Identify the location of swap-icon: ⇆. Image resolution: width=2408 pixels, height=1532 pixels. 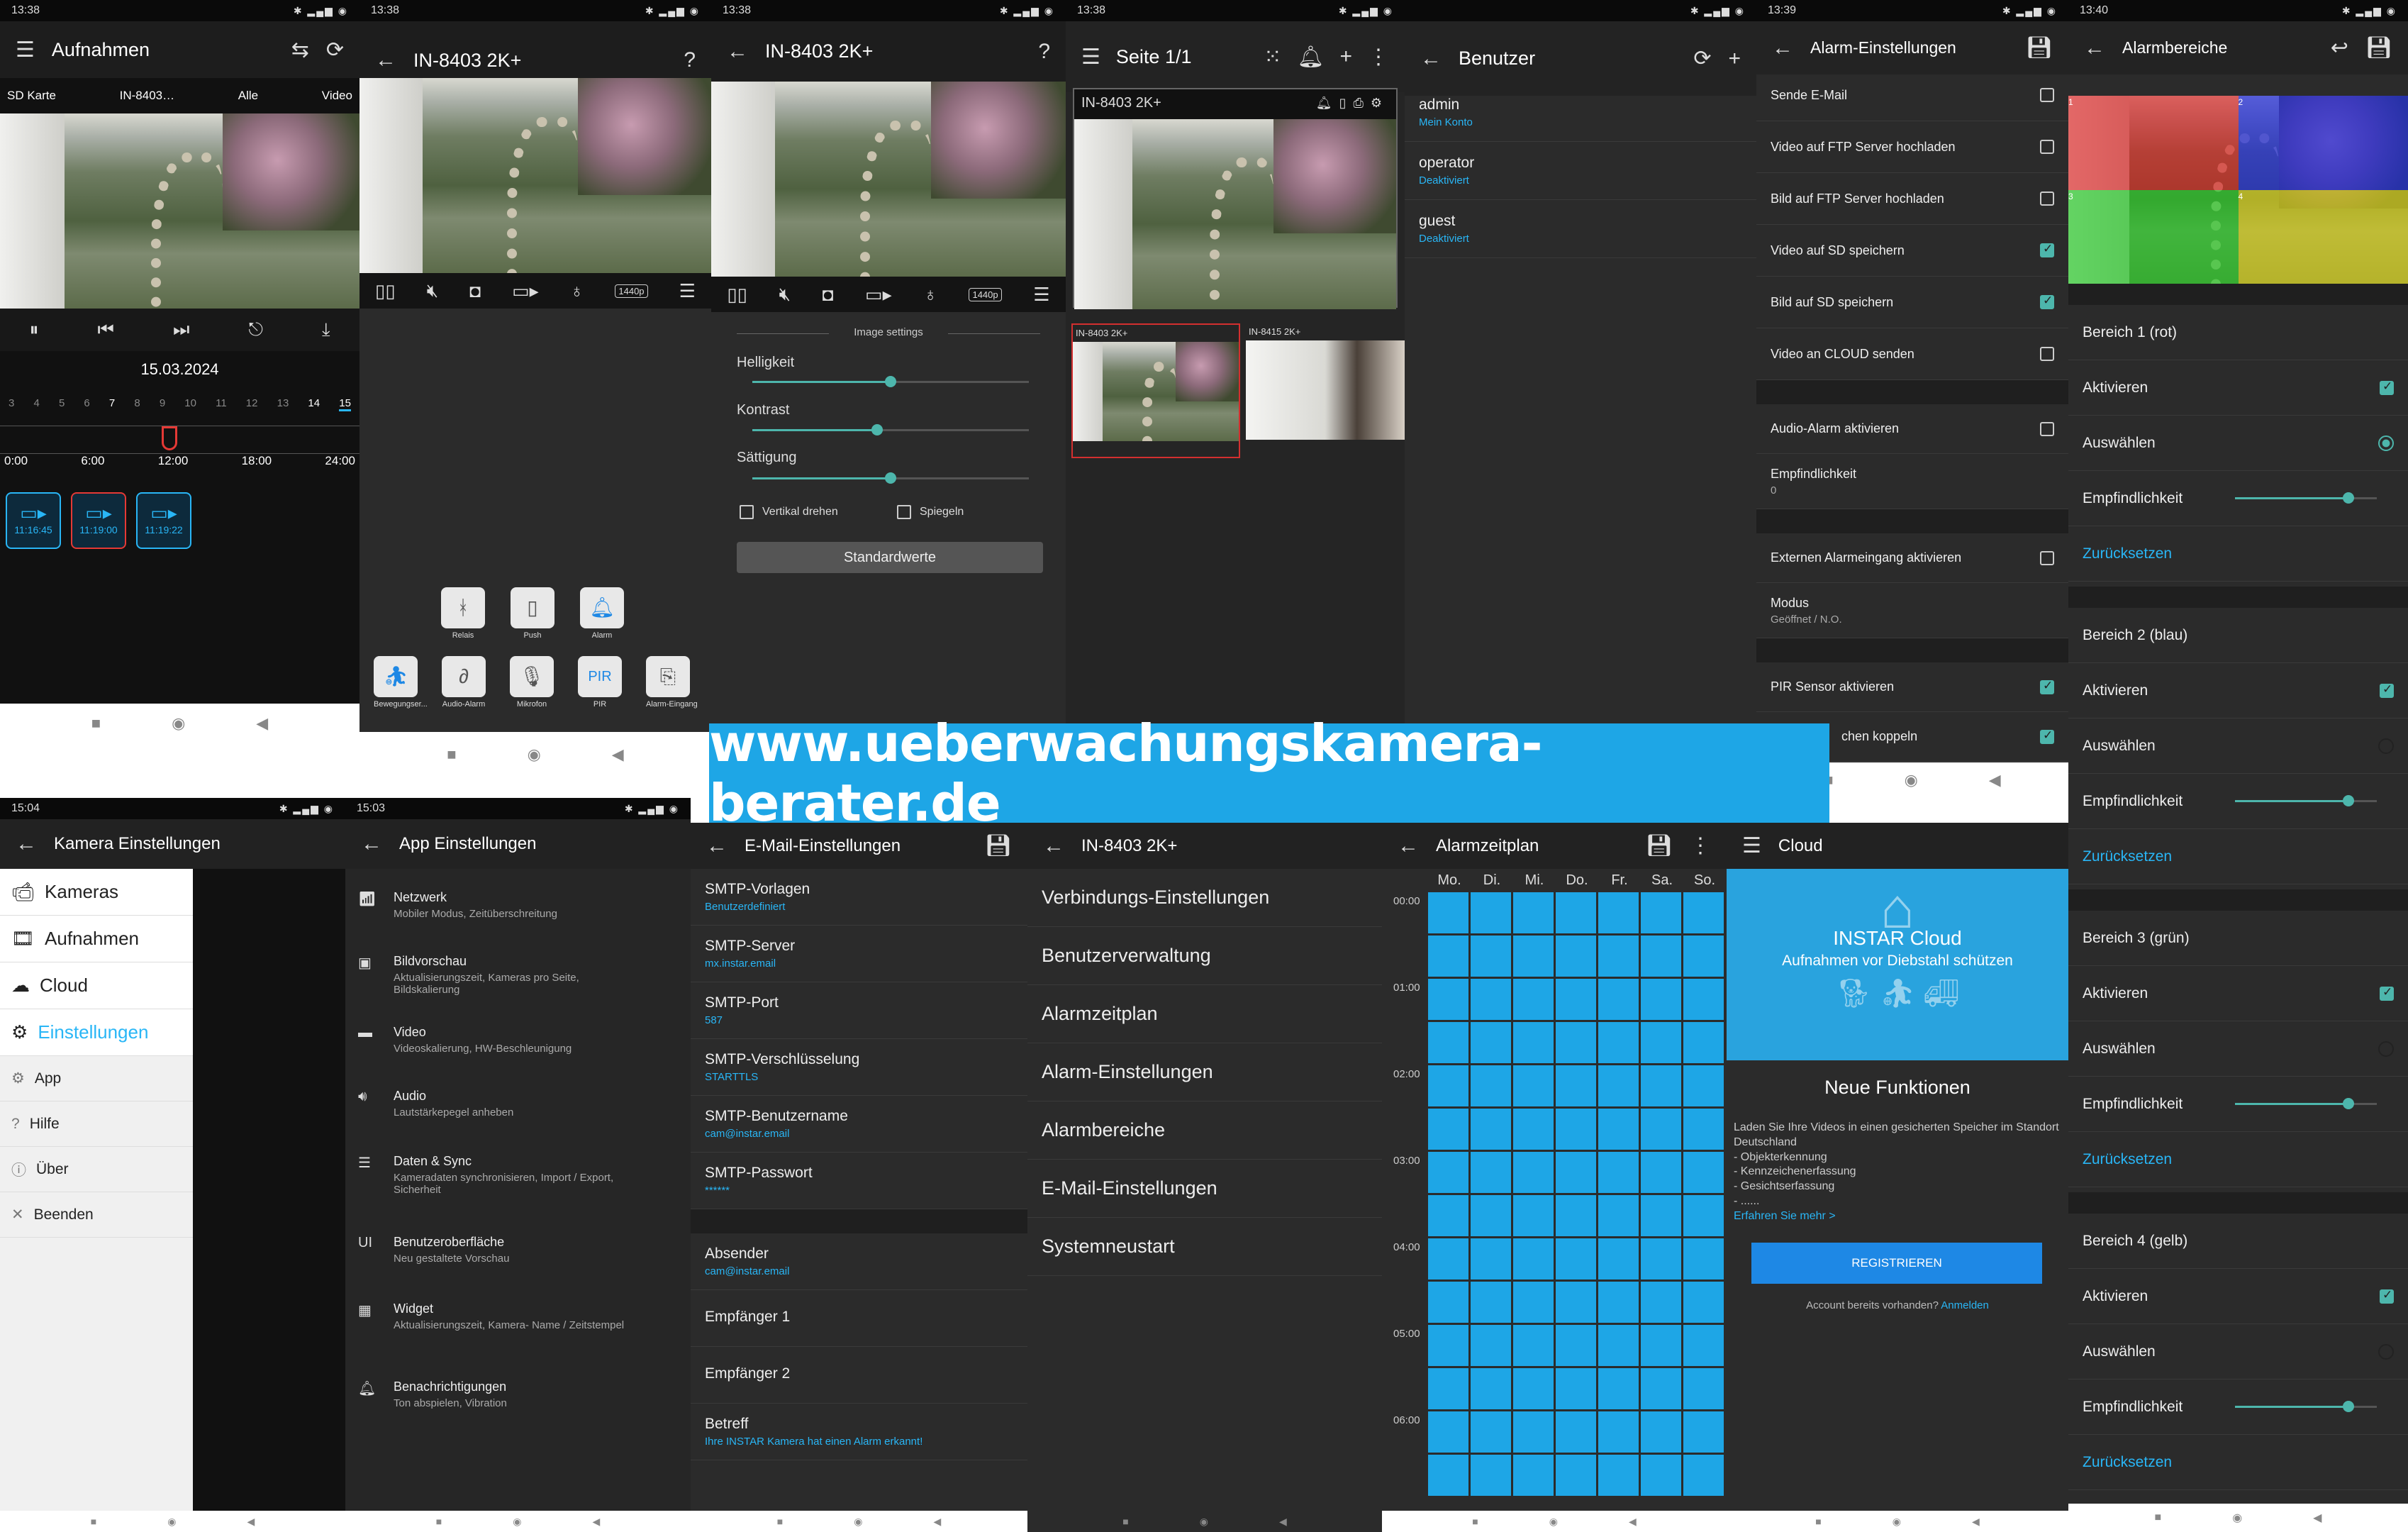
(300, 50).